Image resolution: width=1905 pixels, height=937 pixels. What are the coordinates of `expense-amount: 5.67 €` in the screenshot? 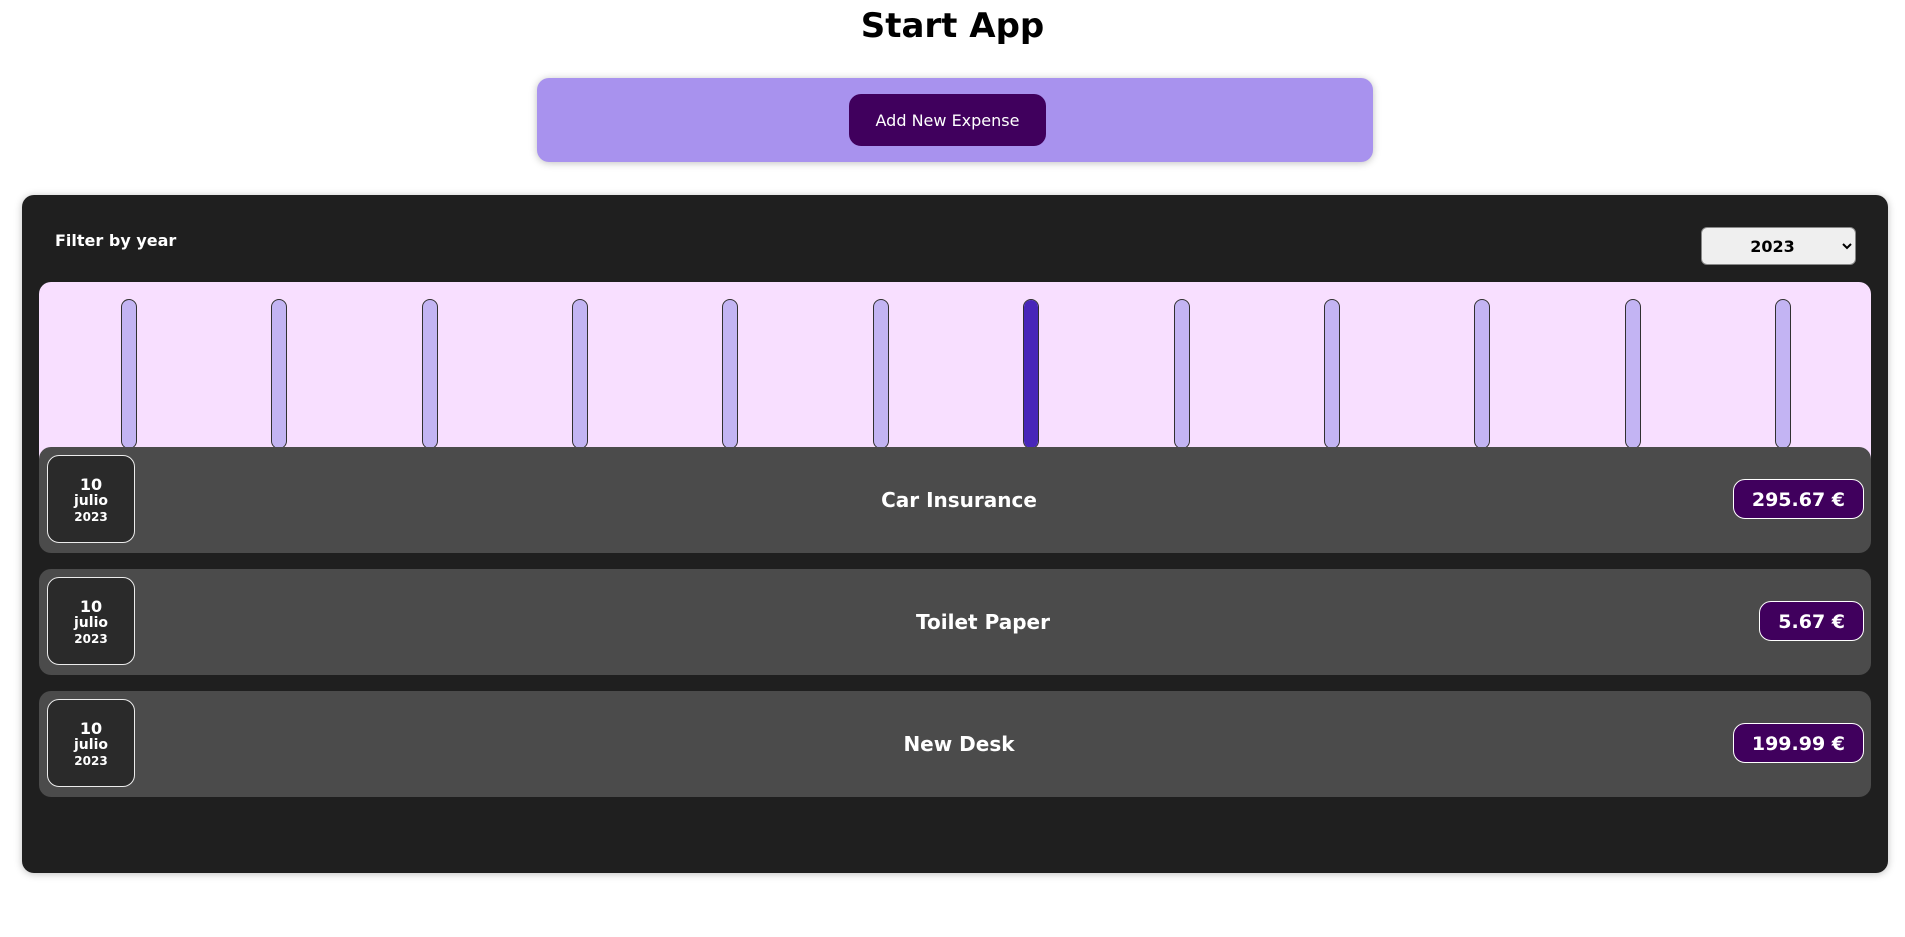 It's located at (1811, 621).